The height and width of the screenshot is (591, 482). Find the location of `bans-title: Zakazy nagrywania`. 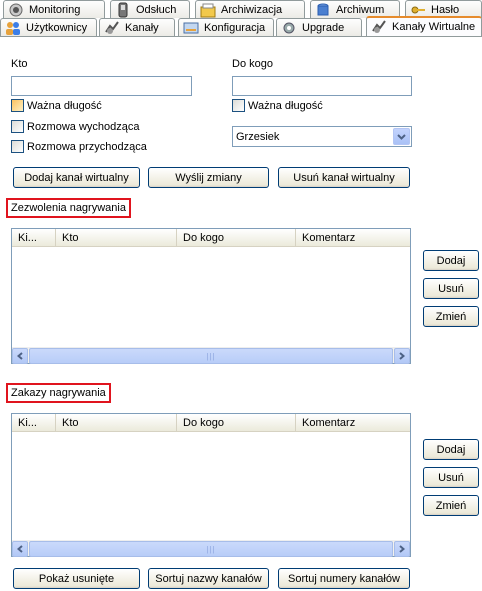

bans-title: Zakazy nagrywania is located at coordinates (58, 393).